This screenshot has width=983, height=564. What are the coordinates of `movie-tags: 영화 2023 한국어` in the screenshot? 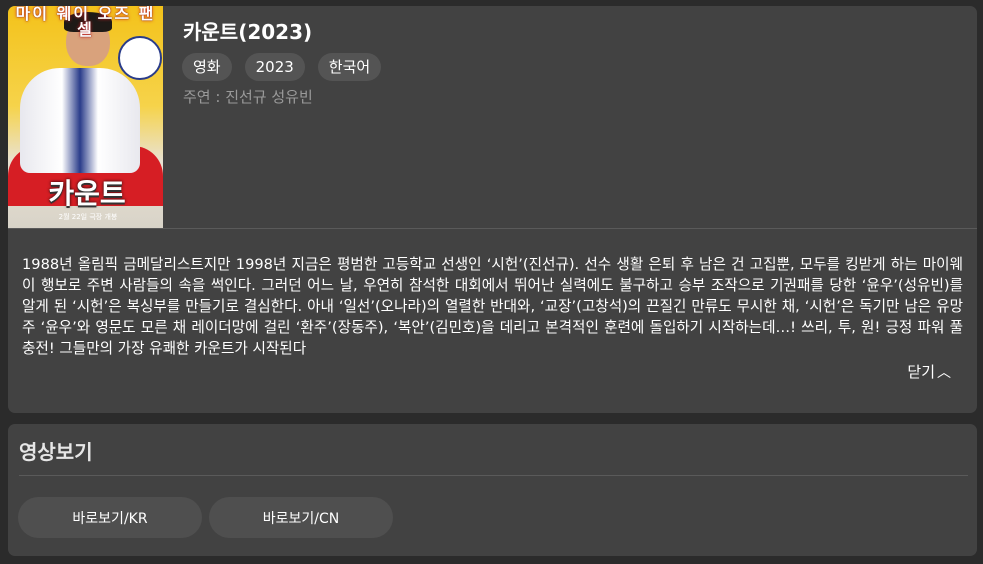 It's located at (282, 67).